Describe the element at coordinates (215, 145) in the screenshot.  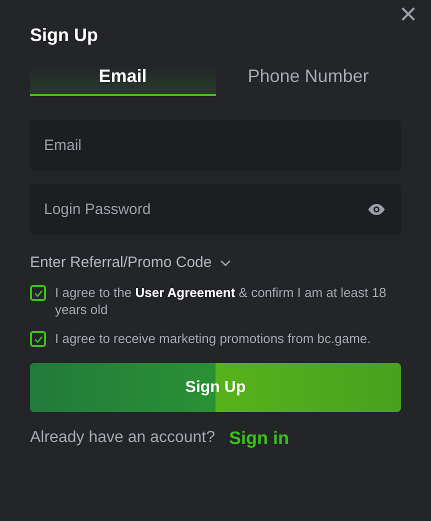
I see `email-field: Email` at that location.